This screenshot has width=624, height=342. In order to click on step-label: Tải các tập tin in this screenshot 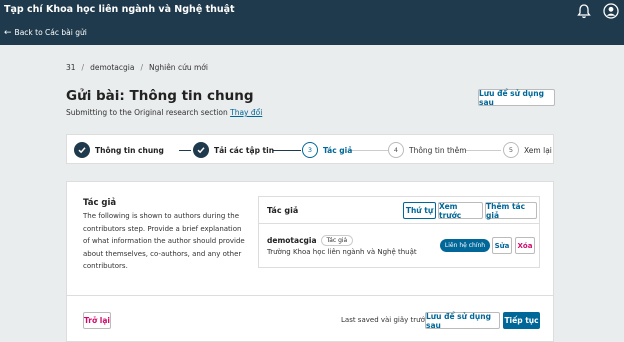, I will do `click(244, 150)`.